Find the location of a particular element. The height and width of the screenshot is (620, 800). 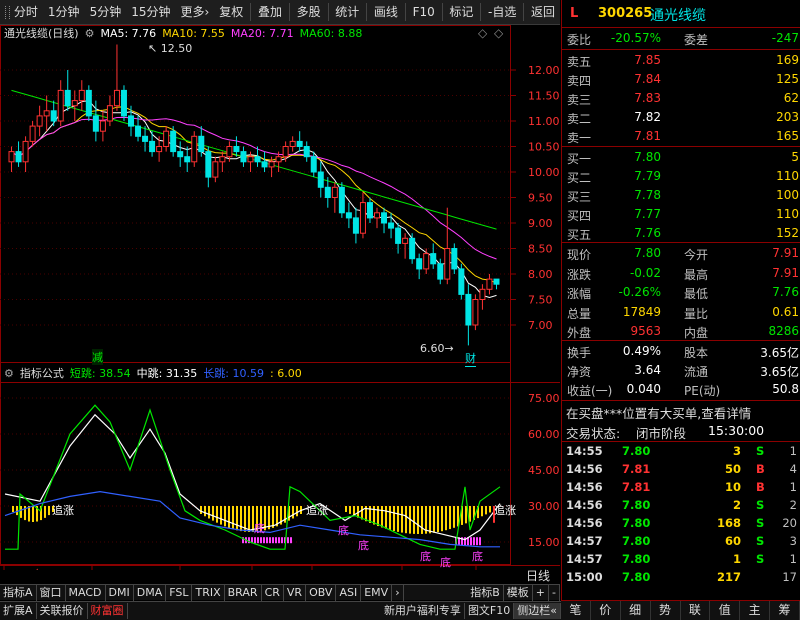

bid-level-3: 买三 7.78 100 is located at coordinates (681, 196).